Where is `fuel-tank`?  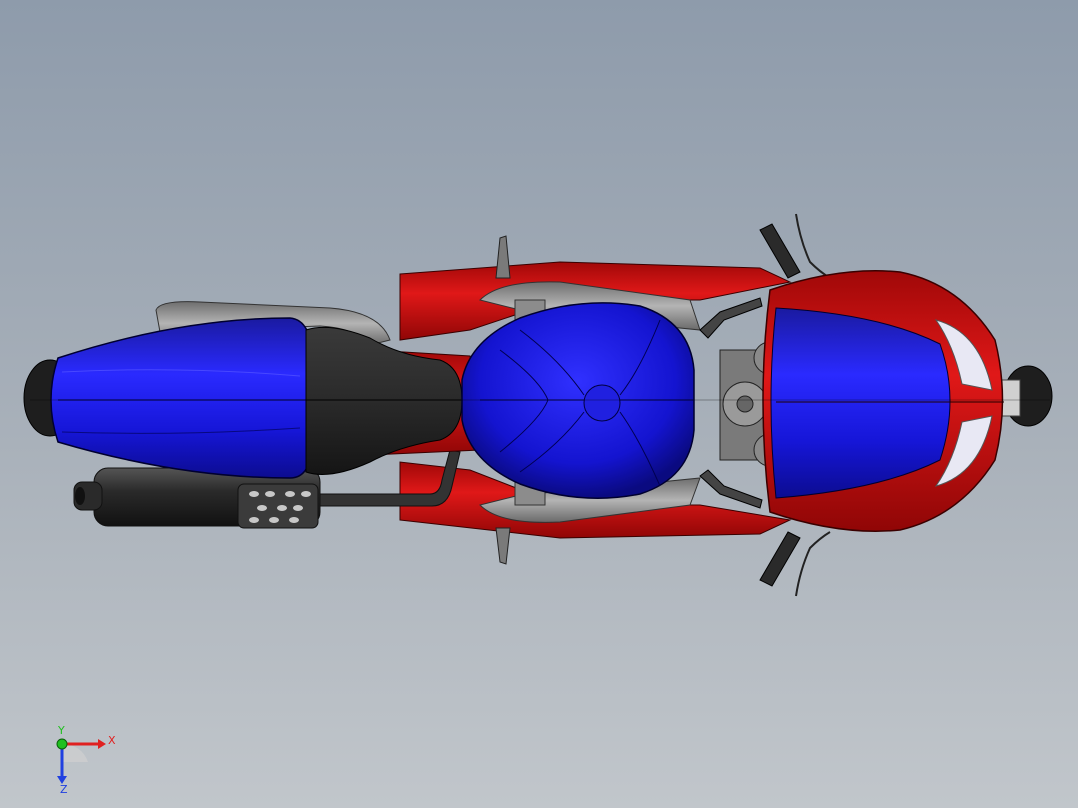
fuel-tank is located at coordinates (578, 400).